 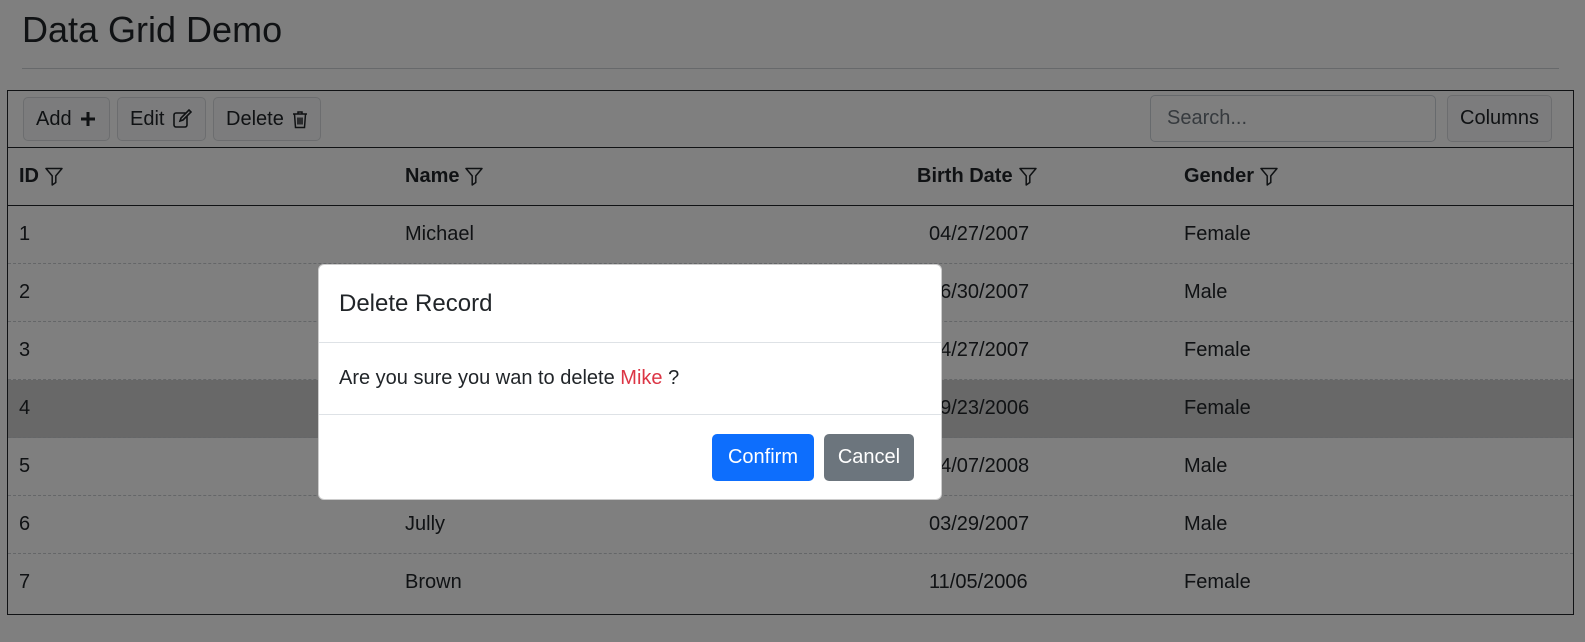 I want to click on cancel-button: Cancel, so click(x=869, y=457).